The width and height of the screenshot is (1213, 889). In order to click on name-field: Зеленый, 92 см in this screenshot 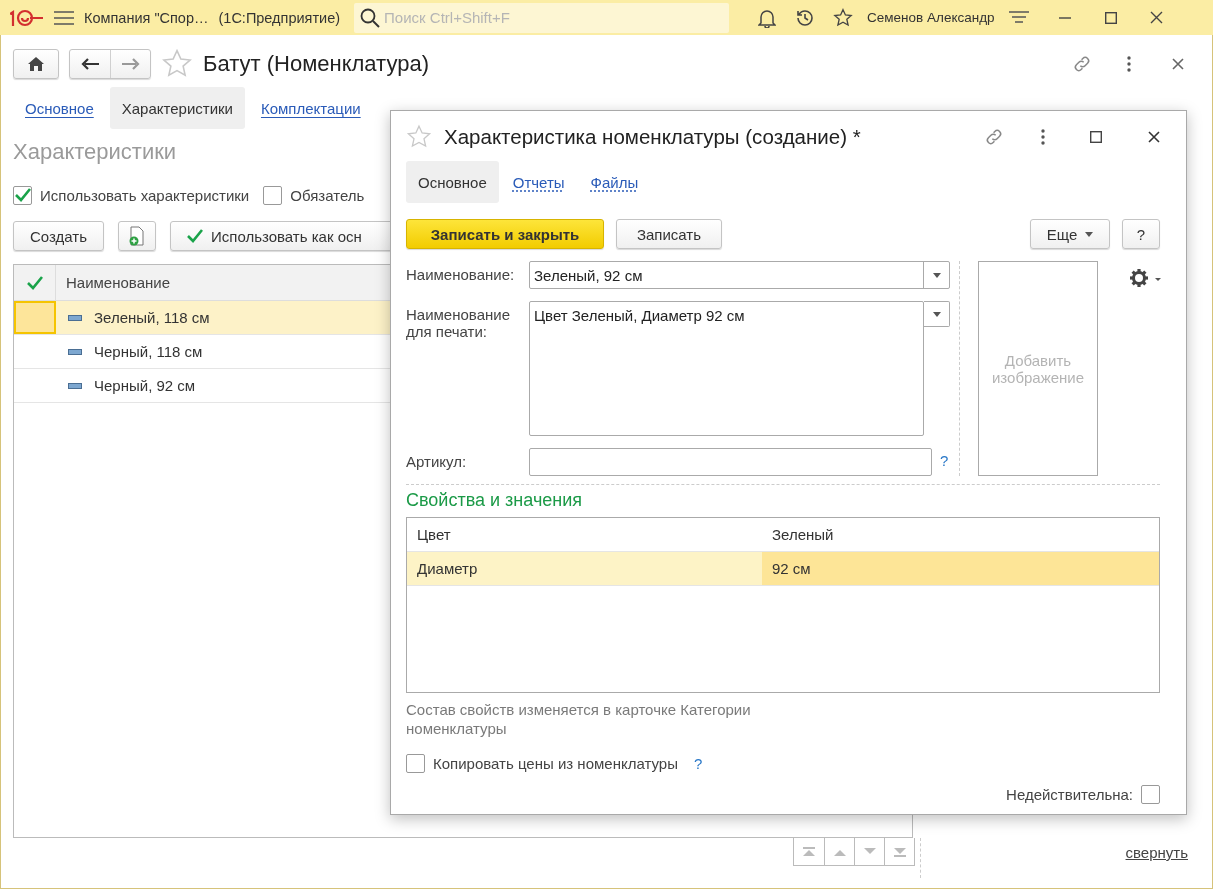, I will do `click(739, 275)`.